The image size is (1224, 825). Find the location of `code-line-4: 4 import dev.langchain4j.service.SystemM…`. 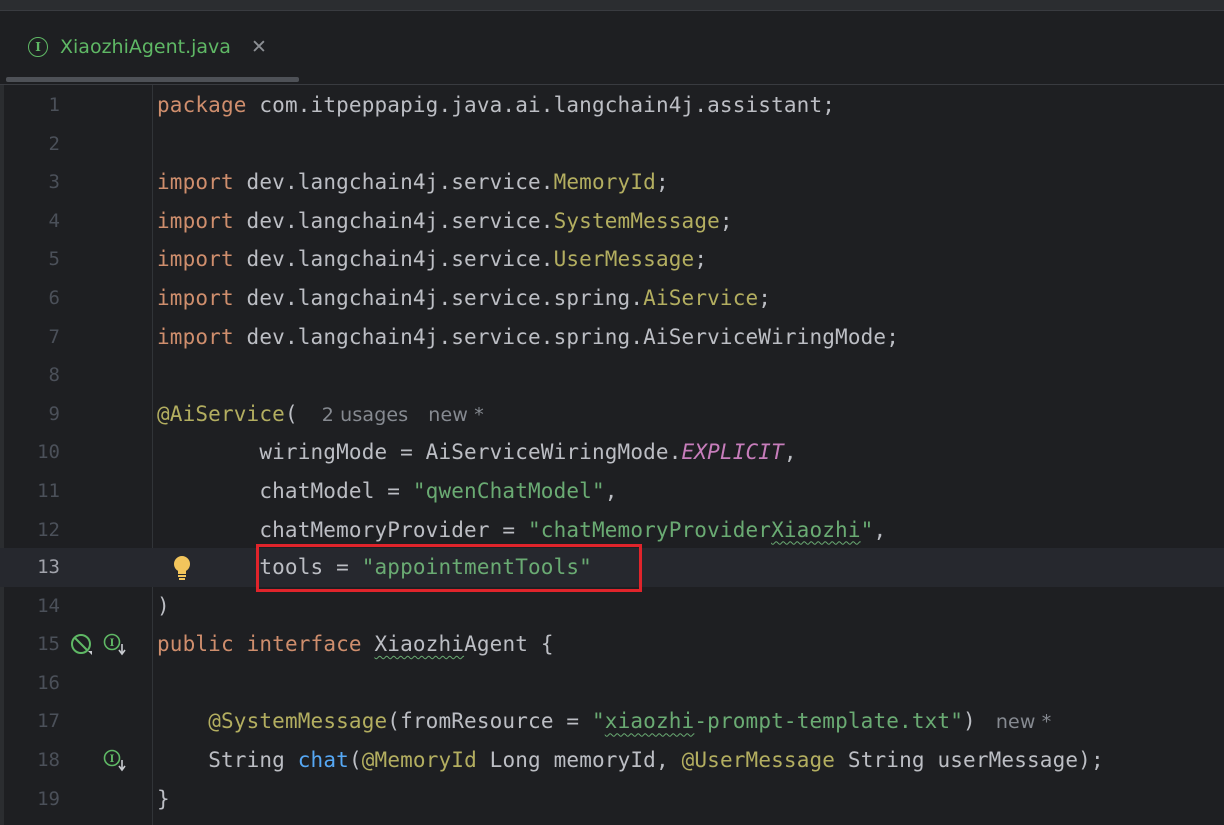

code-line-4: 4 import dev.langchain4j.service.SystemM… is located at coordinates (612, 221).